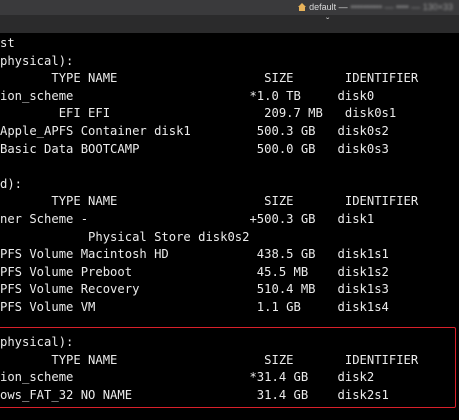 This screenshot has width=459, height=420. I want to click on terminal-line: st, so click(7, 43).